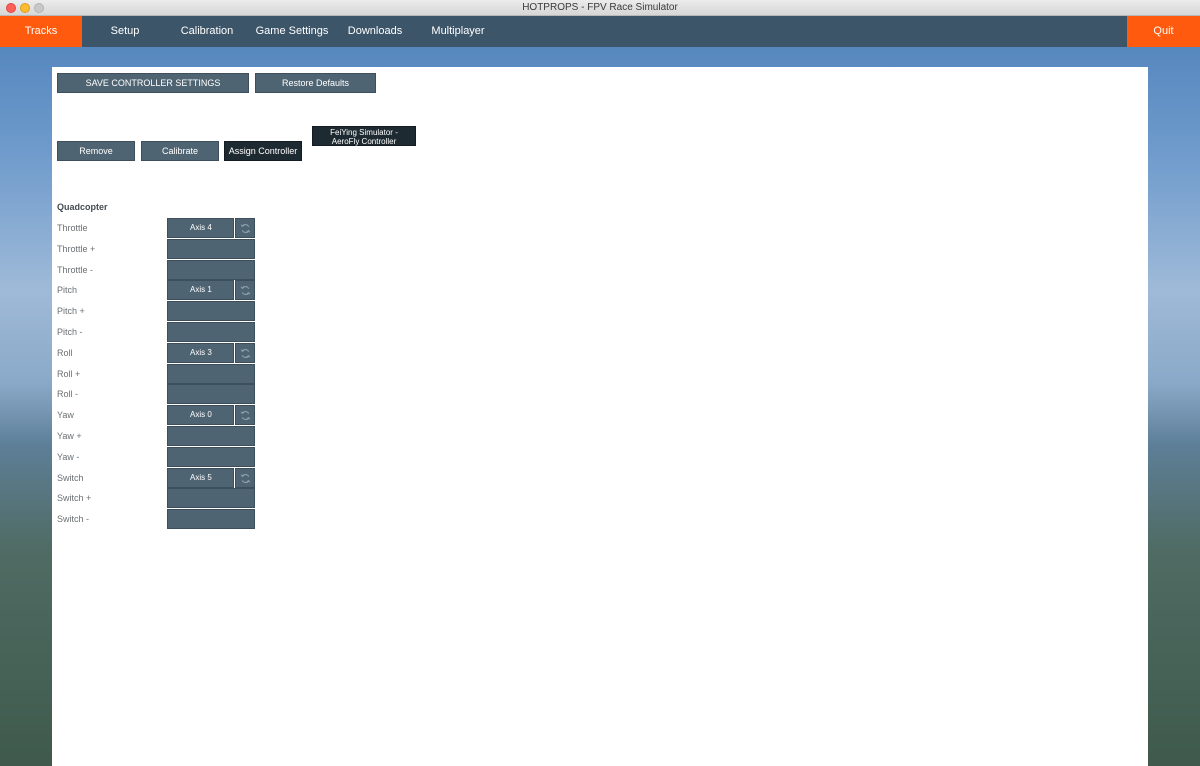  I want to click on mapping-label: Switch -, so click(73, 519).